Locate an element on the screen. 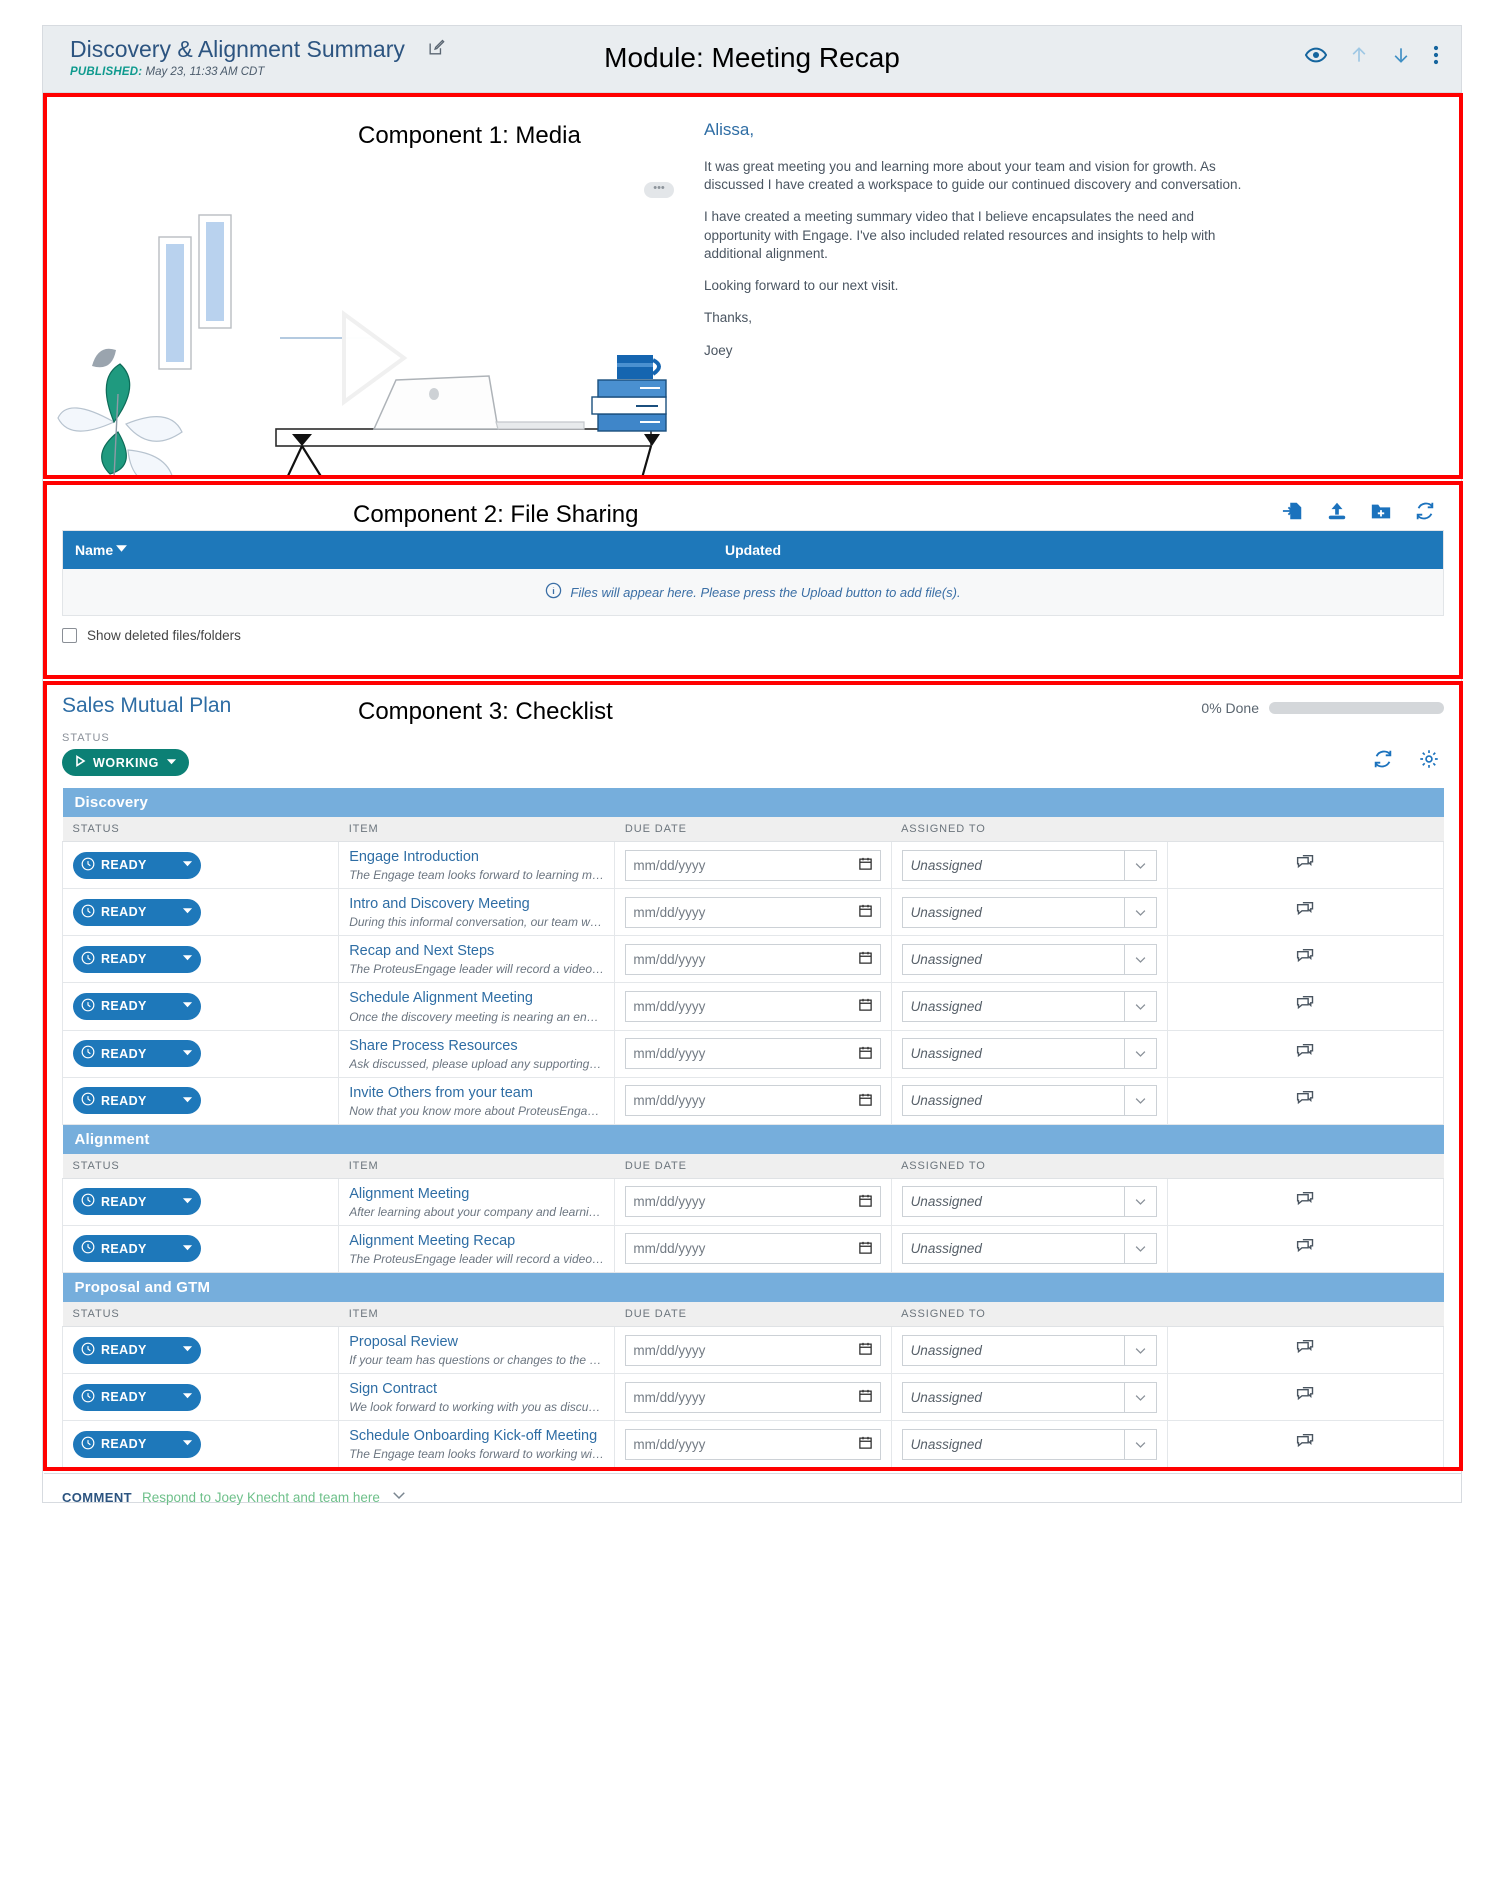 The height and width of the screenshot is (1897, 1504). comment-input: Respond to Joey Knecht and team here is located at coordinates (261, 1497).